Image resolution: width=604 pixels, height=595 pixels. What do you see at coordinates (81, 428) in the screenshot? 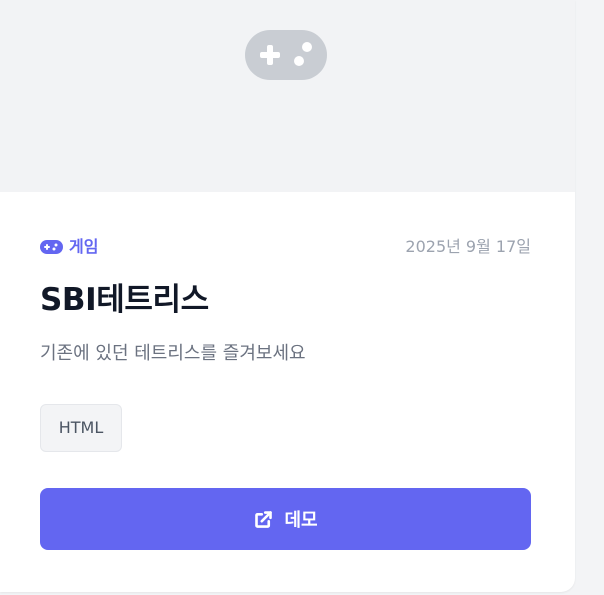
I see `tech-tag-html: HTML` at bounding box center [81, 428].